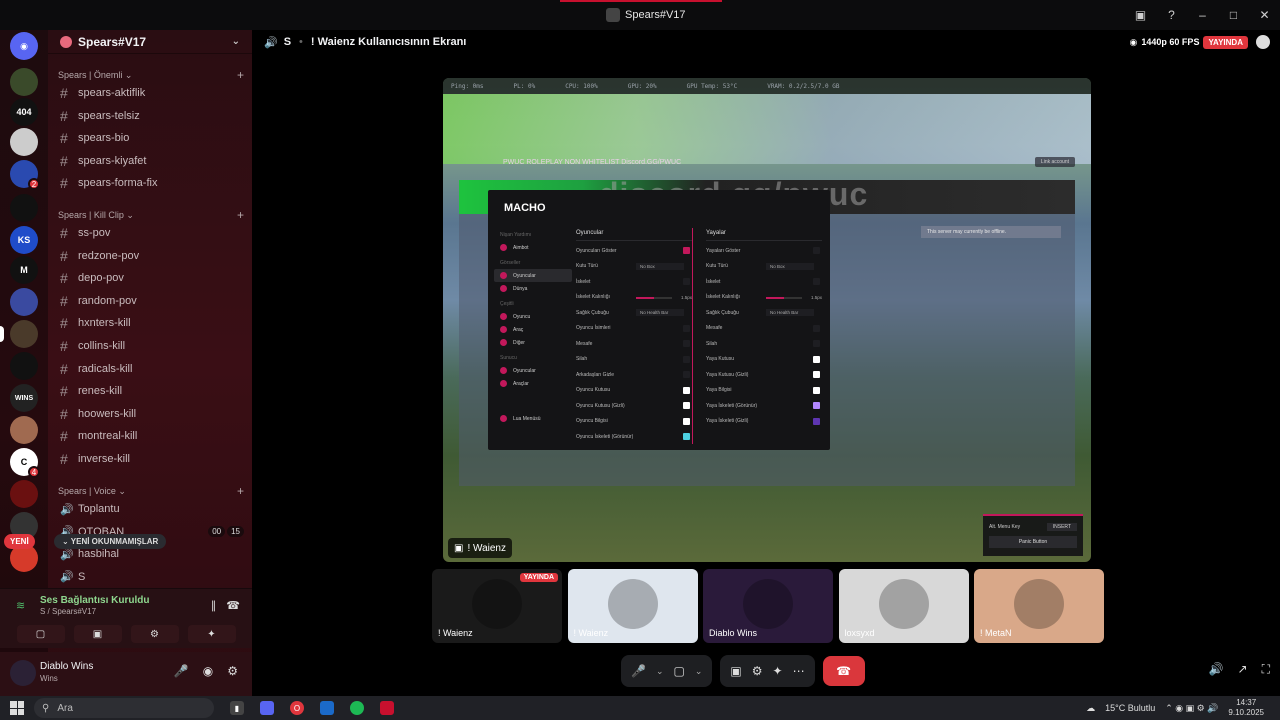  I want to click on server-icon-ks: KS, so click(24, 240).